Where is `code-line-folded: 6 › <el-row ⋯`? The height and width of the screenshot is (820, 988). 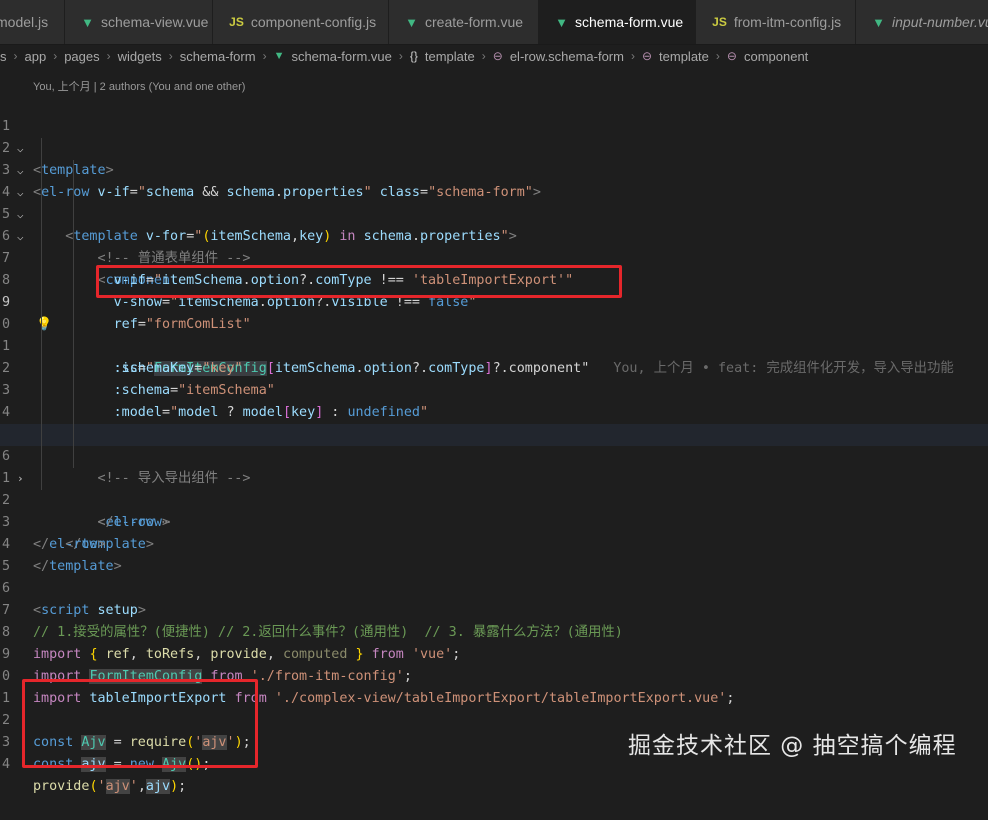 code-line-folded: 6 › <el-row ⋯ is located at coordinates (494, 477).